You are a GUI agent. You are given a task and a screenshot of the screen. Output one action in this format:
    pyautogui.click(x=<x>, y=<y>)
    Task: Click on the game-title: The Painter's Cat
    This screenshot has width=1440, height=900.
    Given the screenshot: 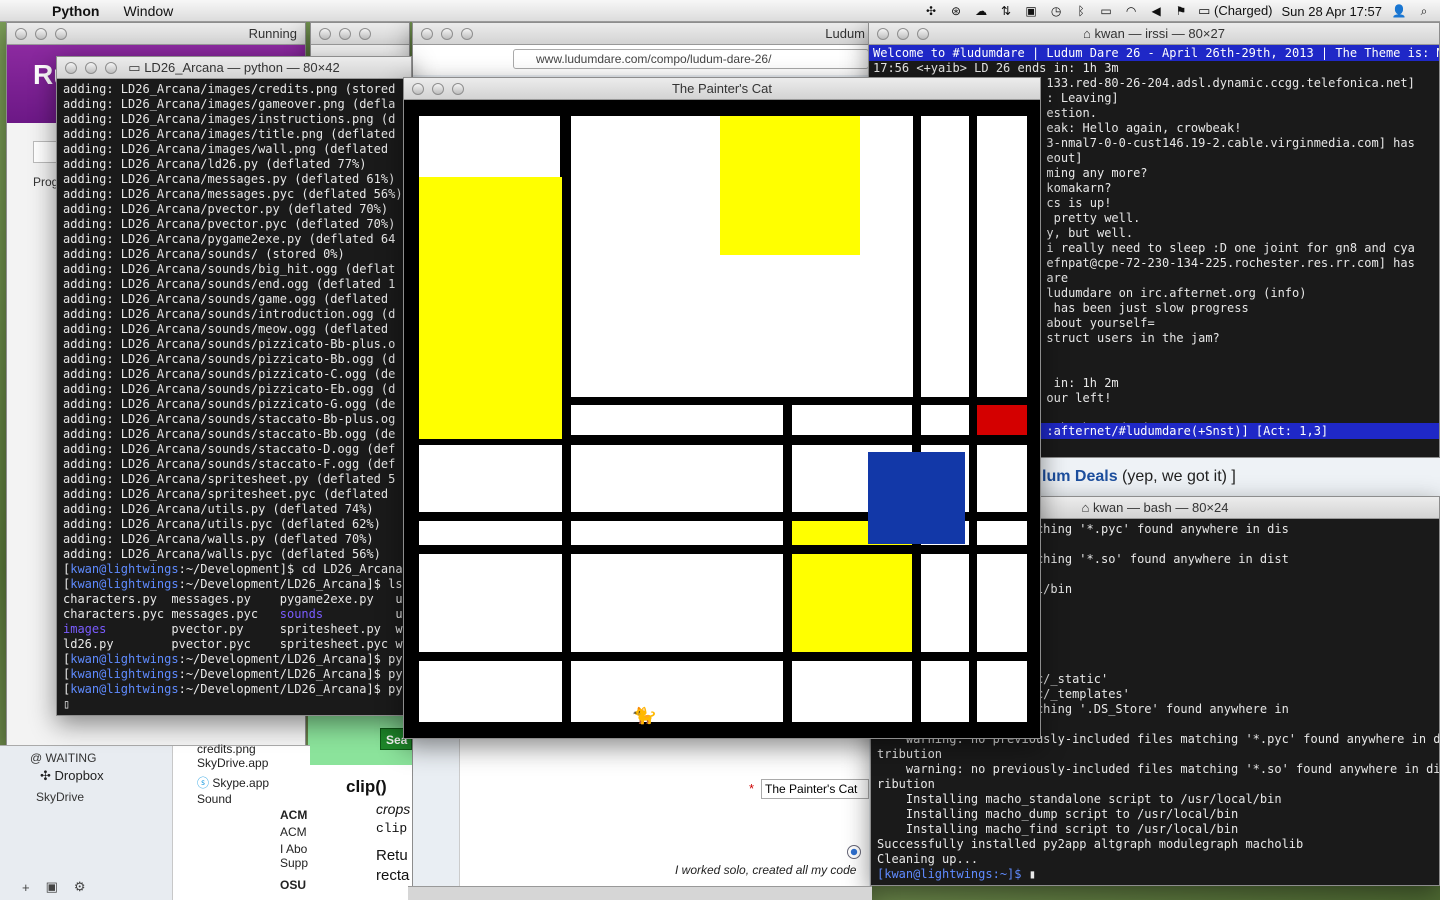 What is the action you would take?
    pyautogui.click(x=722, y=88)
    